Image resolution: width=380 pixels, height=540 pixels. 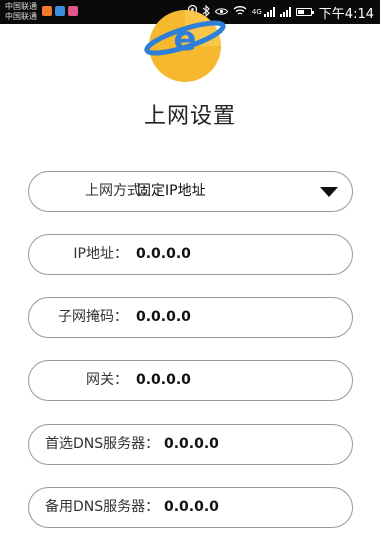 I want to click on gateway-field: 网关： 0.0.0.0, so click(x=190, y=380).